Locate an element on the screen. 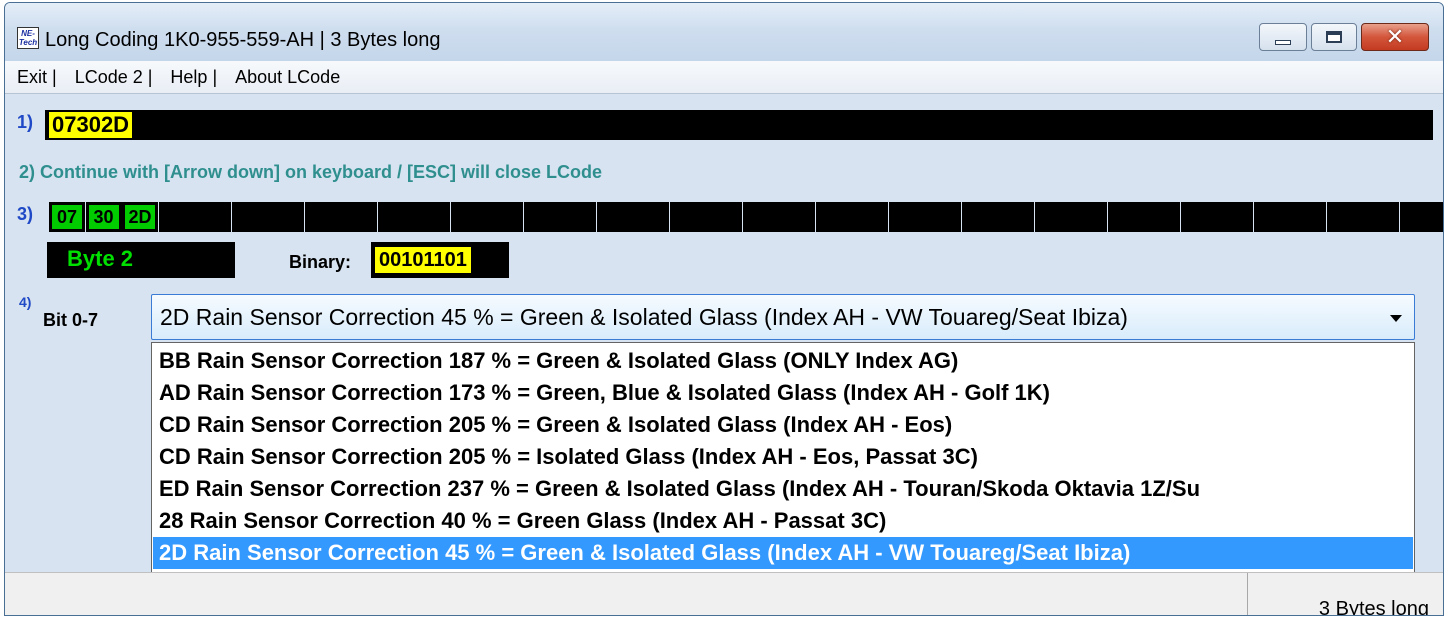 The image size is (1448, 618). ne-tech-app-icon: NE-Tech is located at coordinates (28, 38).